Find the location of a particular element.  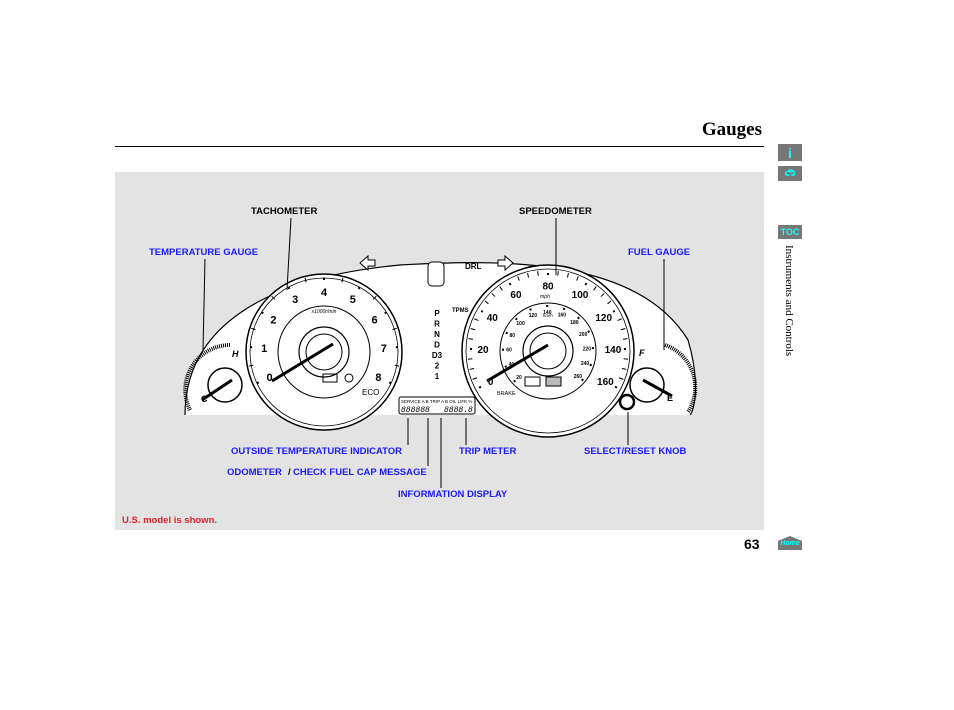

speed-kmh-number: 140 is located at coordinates (547, 313).